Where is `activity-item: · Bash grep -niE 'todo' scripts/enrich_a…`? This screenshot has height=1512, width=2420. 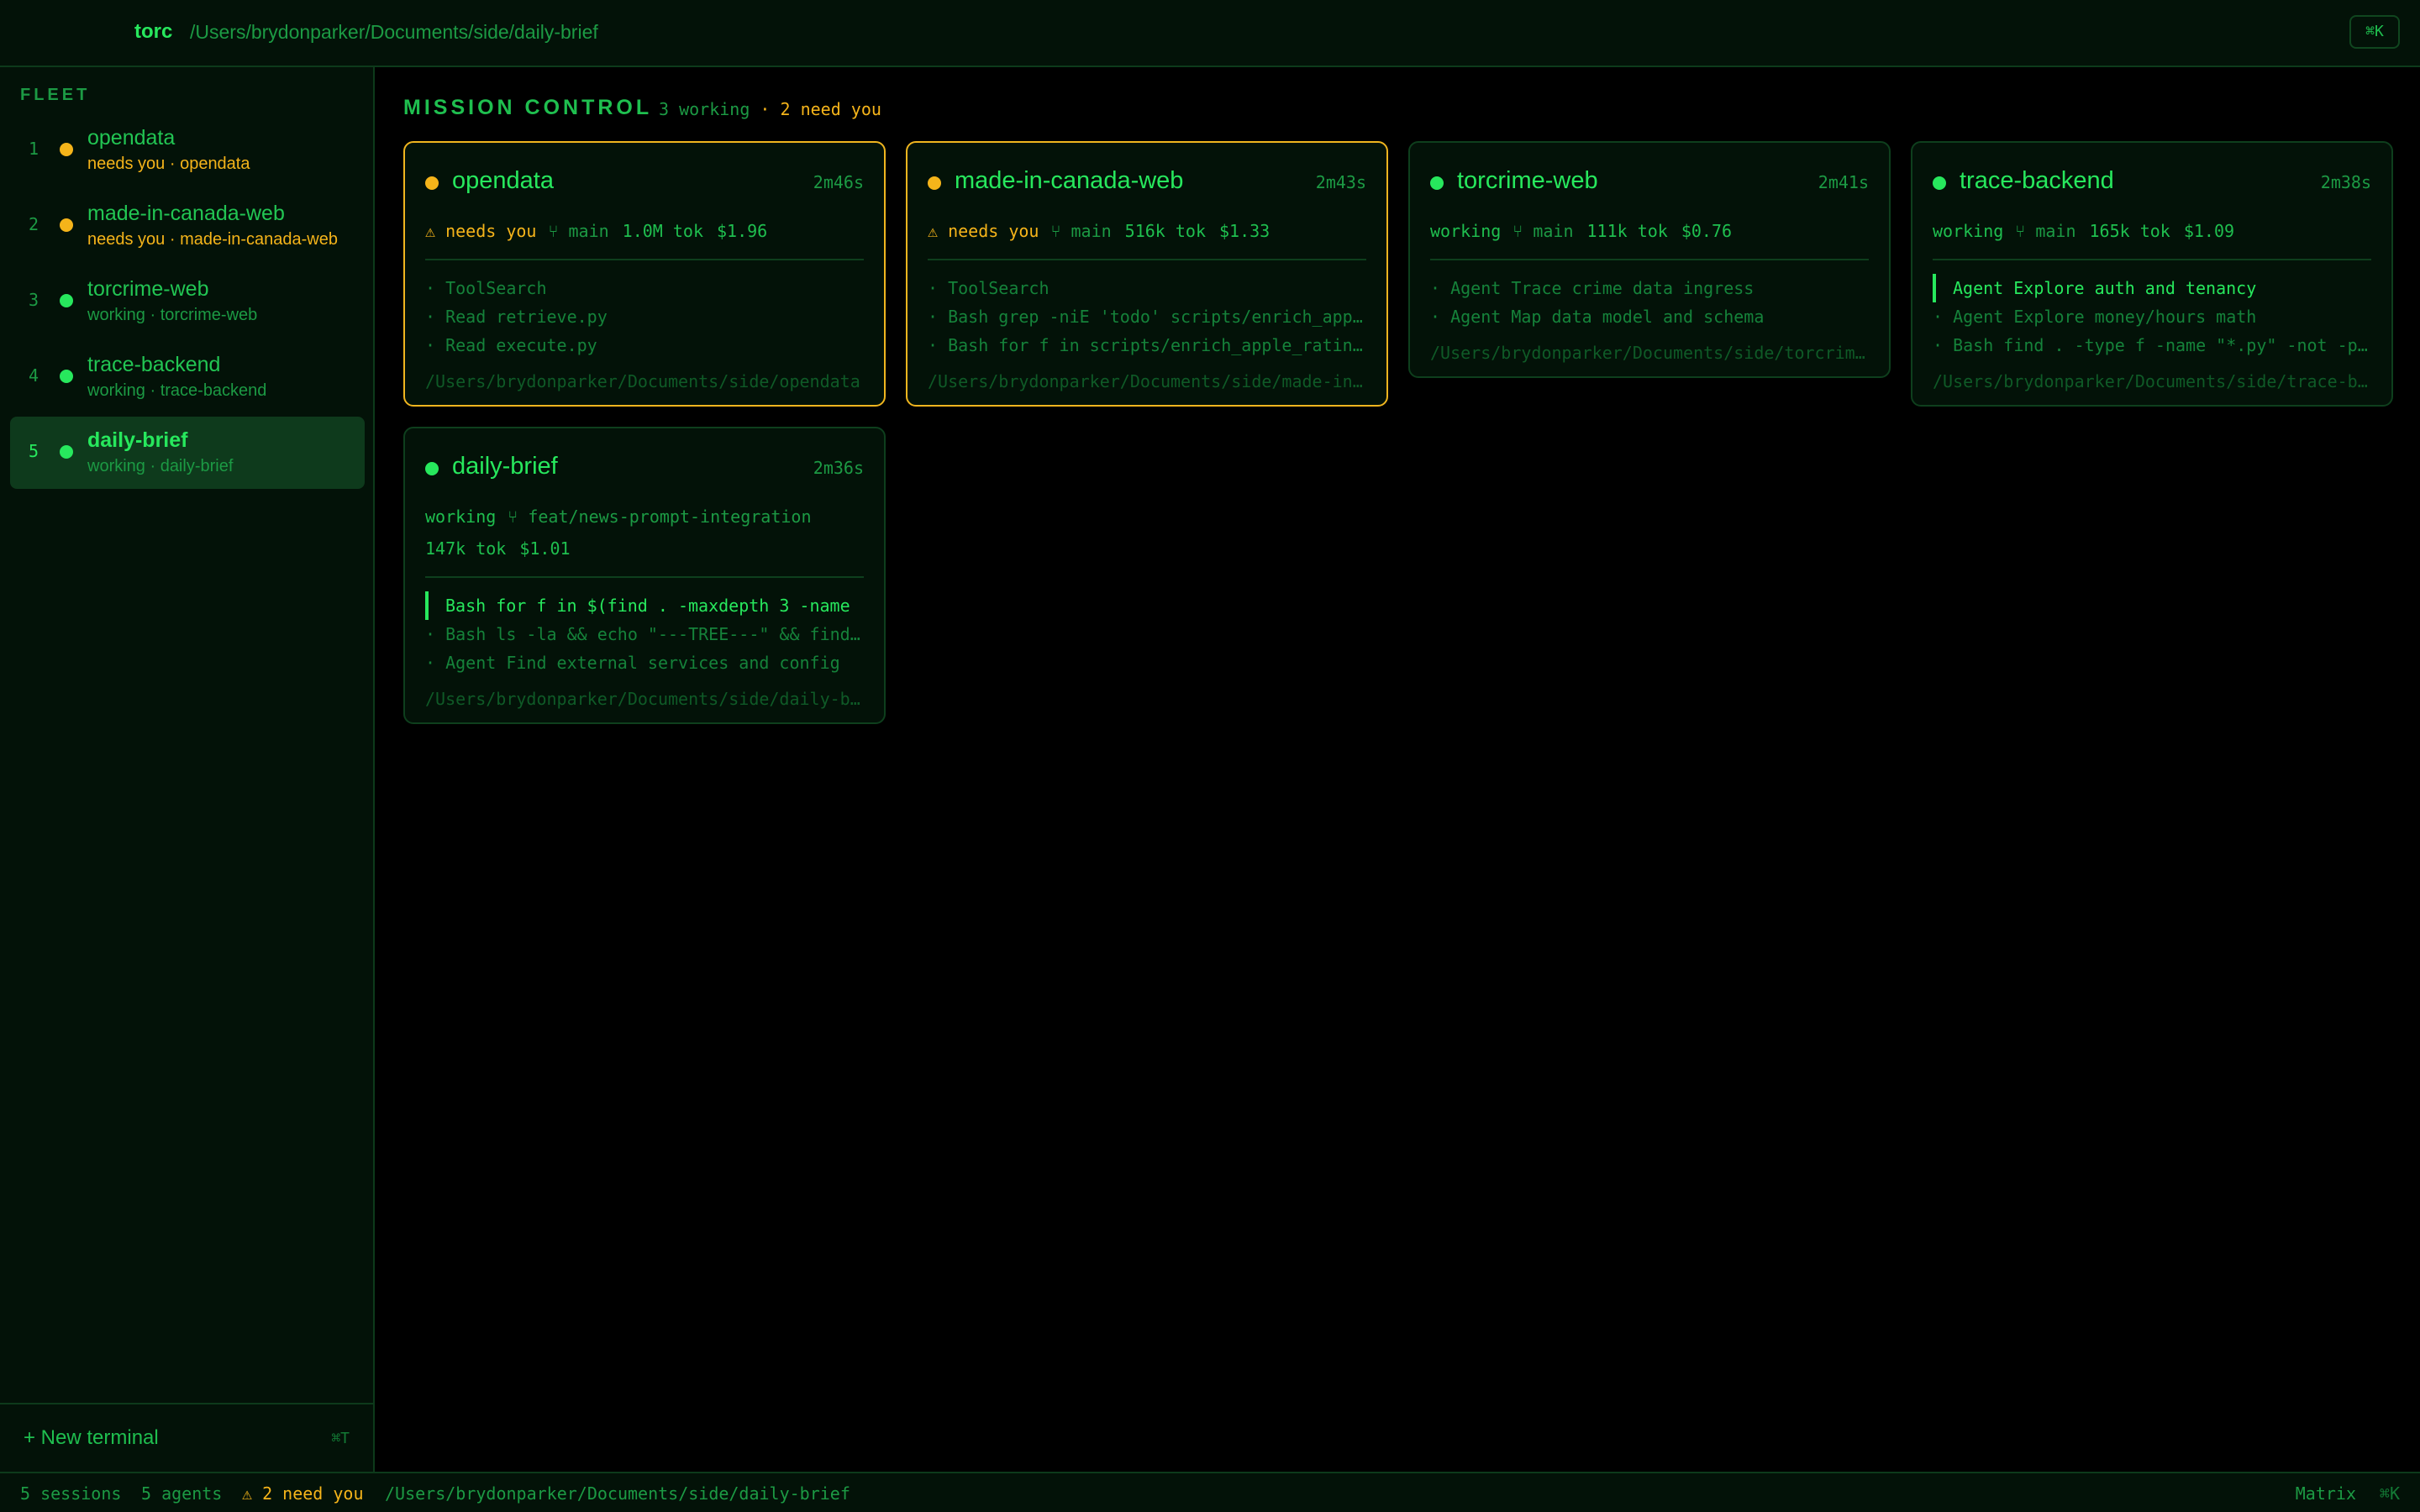
activity-item: · Bash grep -niE 'todo' scripts/enrich_a… is located at coordinates (1147, 317).